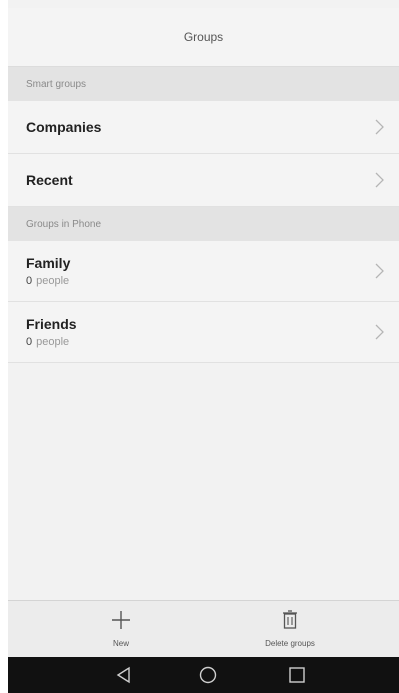  I want to click on back-triangle-icon, so click(124, 675).